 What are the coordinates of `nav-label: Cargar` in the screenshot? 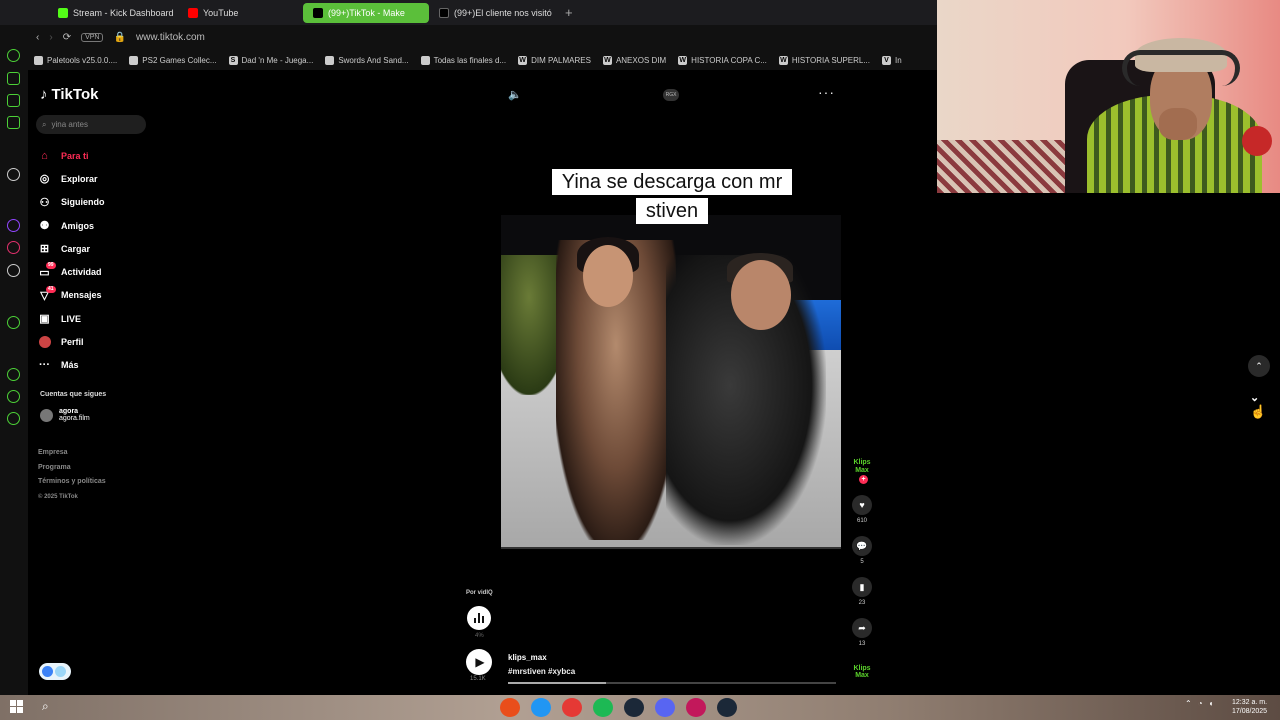 It's located at (76, 248).